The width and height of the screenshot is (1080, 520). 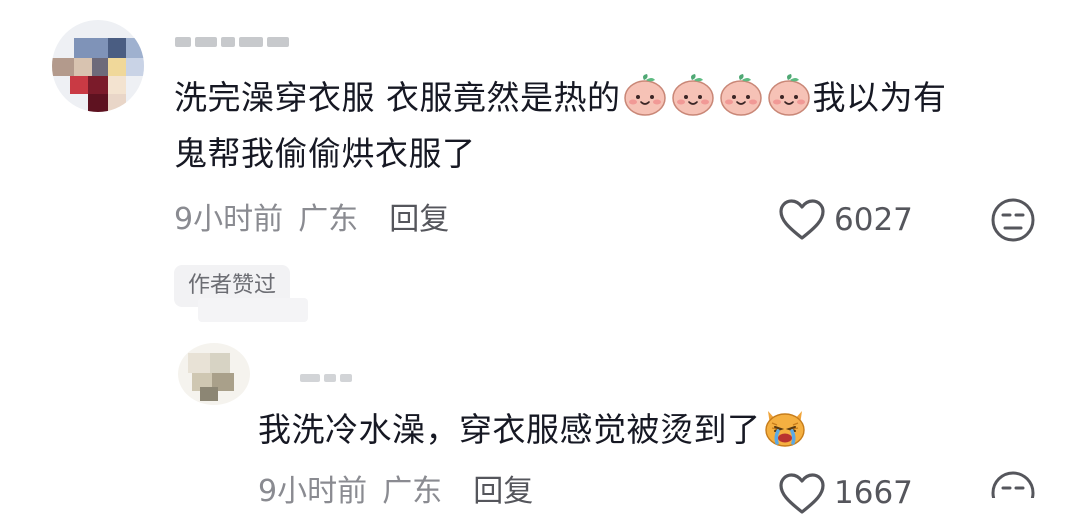 I want to click on reply-location: 广东, so click(x=412, y=491).